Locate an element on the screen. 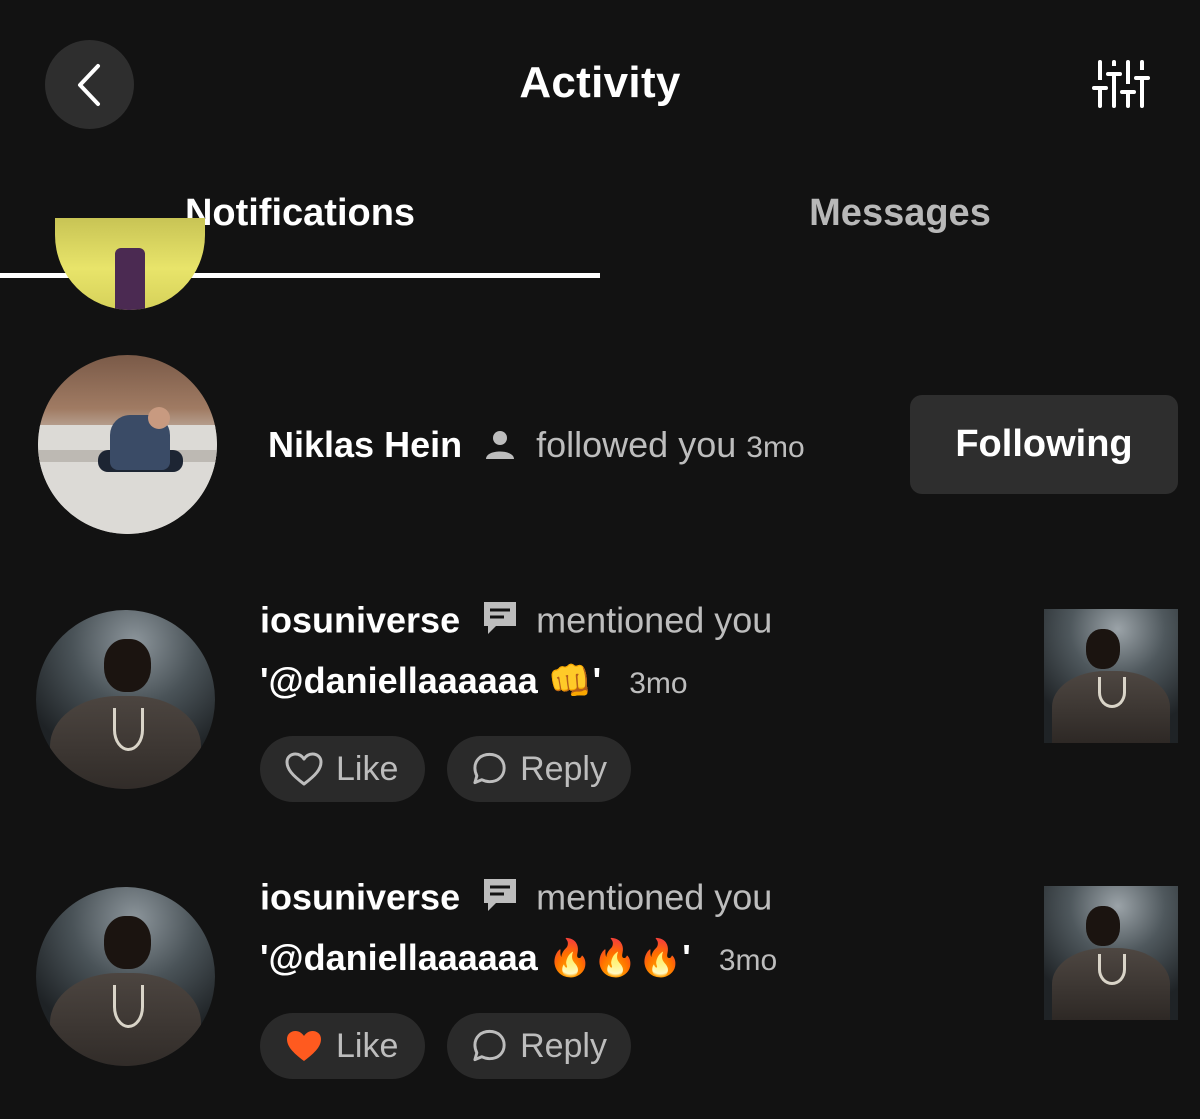 The width and height of the screenshot is (1200, 1119). mention-comment-line: '@daniellaaaaaa 👊' 3mo is located at coordinates (474, 681).